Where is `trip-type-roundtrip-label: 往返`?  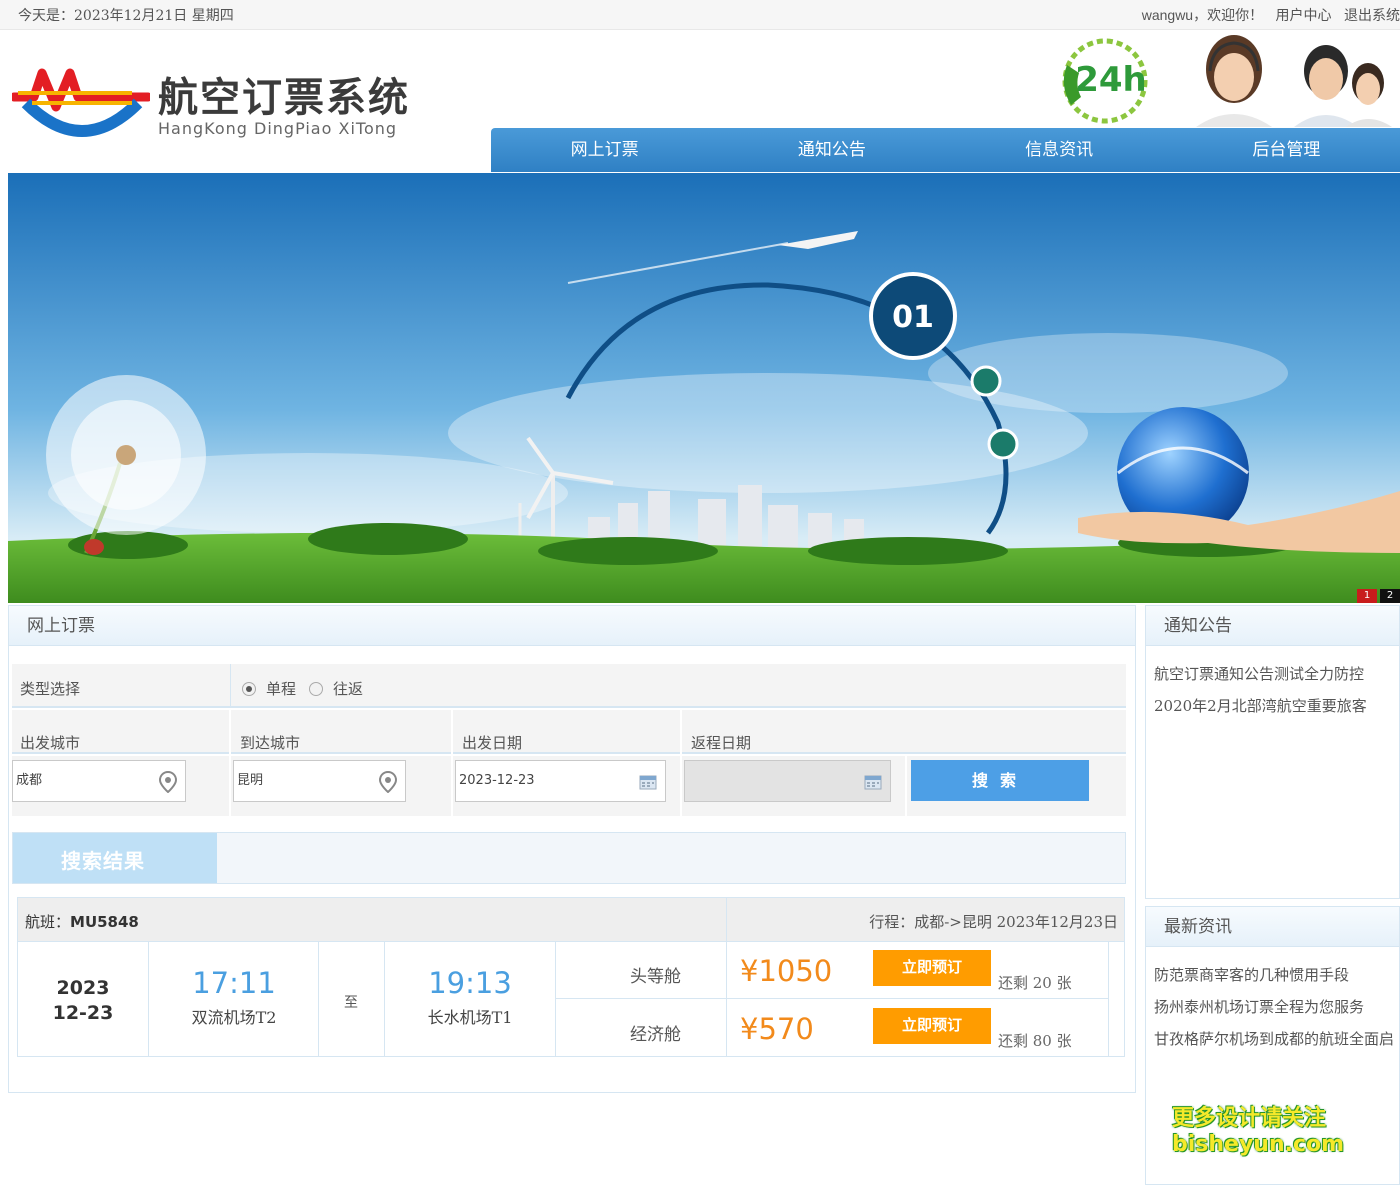 trip-type-roundtrip-label: 往返 is located at coordinates (348, 689).